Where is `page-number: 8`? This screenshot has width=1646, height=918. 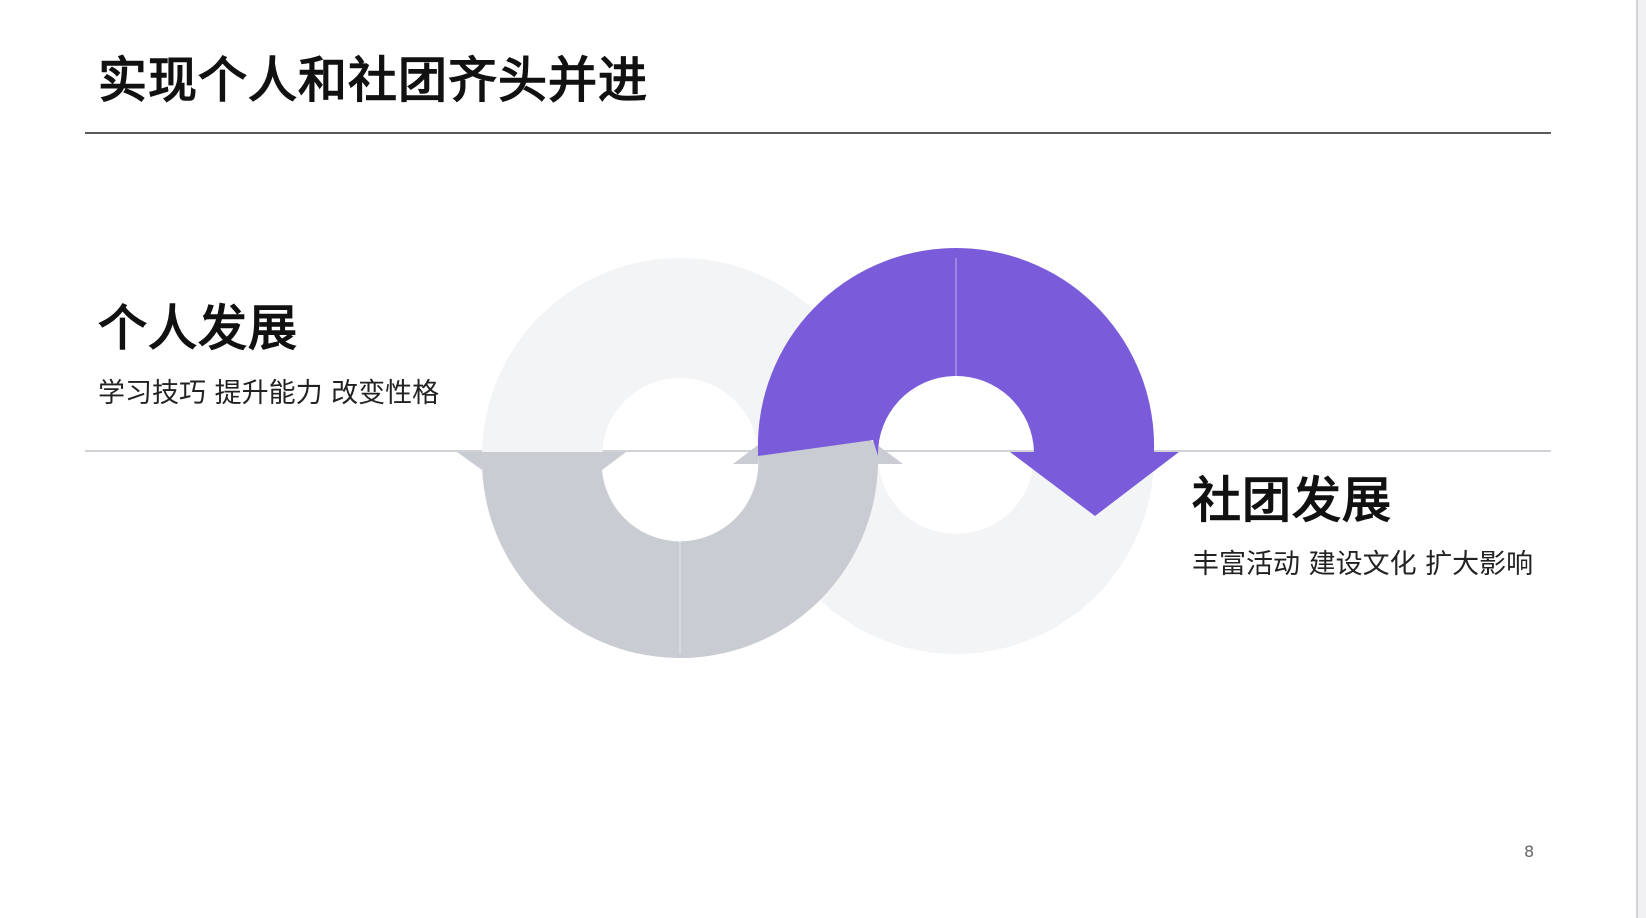 page-number: 8 is located at coordinates (1529, 851).